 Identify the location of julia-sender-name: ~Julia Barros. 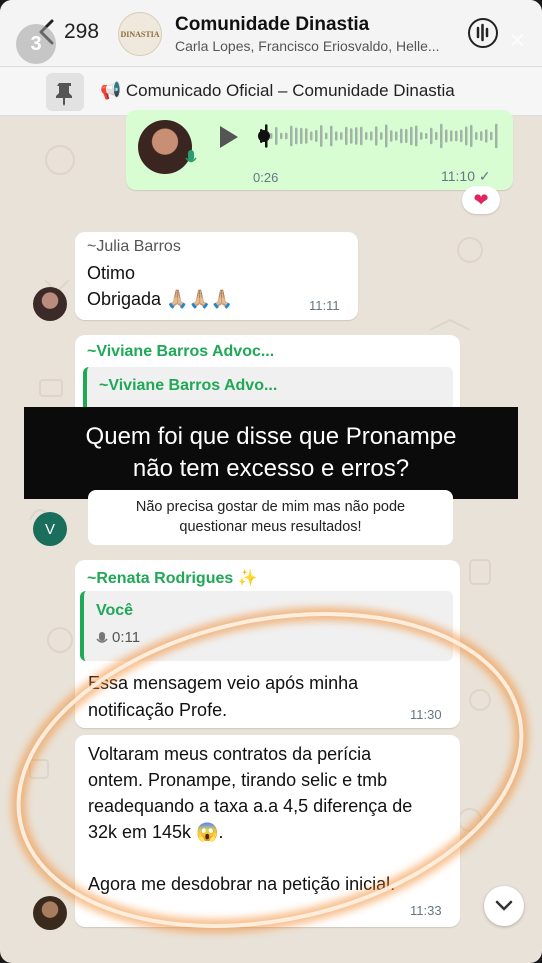
(134, 247).